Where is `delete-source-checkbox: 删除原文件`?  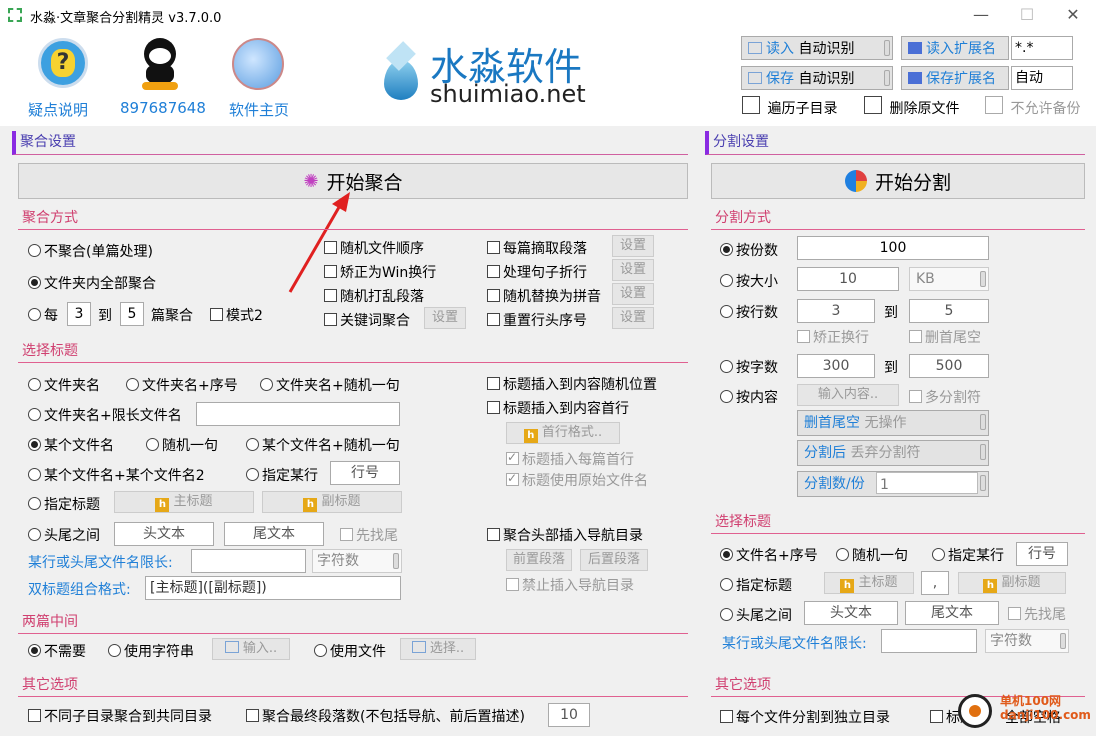 delete-source-checkbox: 删除原文件 is located at coordinates (911, 107).